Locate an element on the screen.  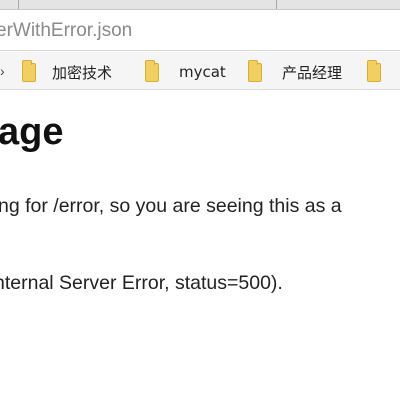
url-field is located at coordinates (200, 31).